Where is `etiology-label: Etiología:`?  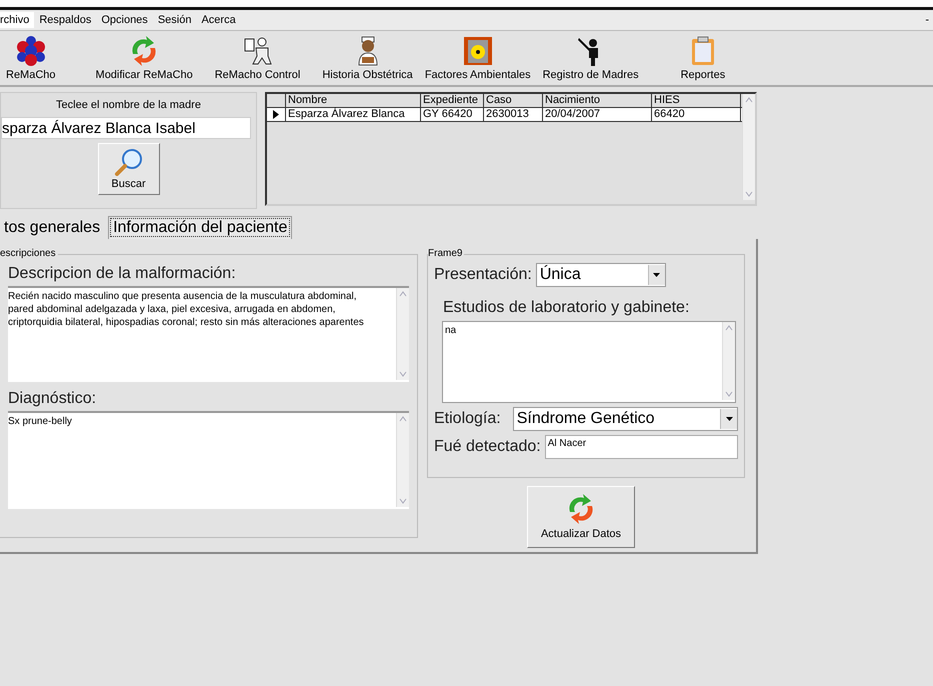
etiology-label: Etiología: is located at coordinates (467, 419).